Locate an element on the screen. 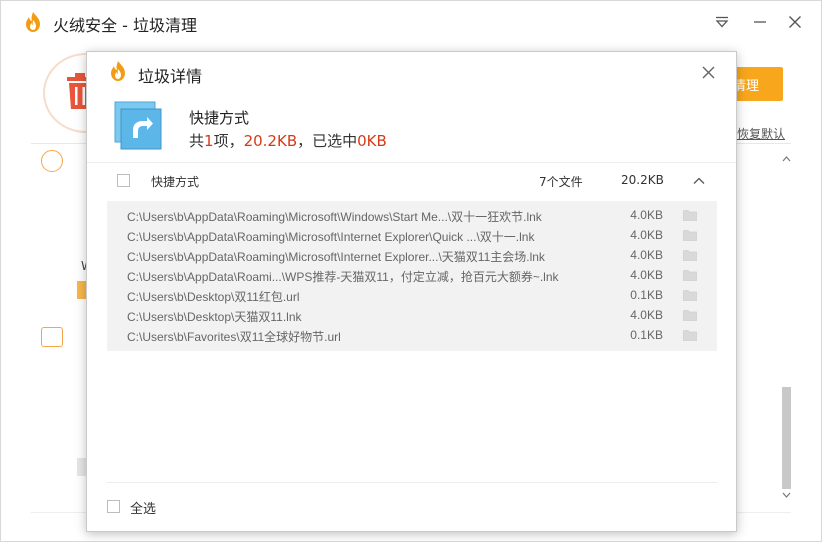 The width and height of the screenshot is (822, 542). category-summary: 共1项，20.2KB，已选中0KB is located at coordinates (288, 140).